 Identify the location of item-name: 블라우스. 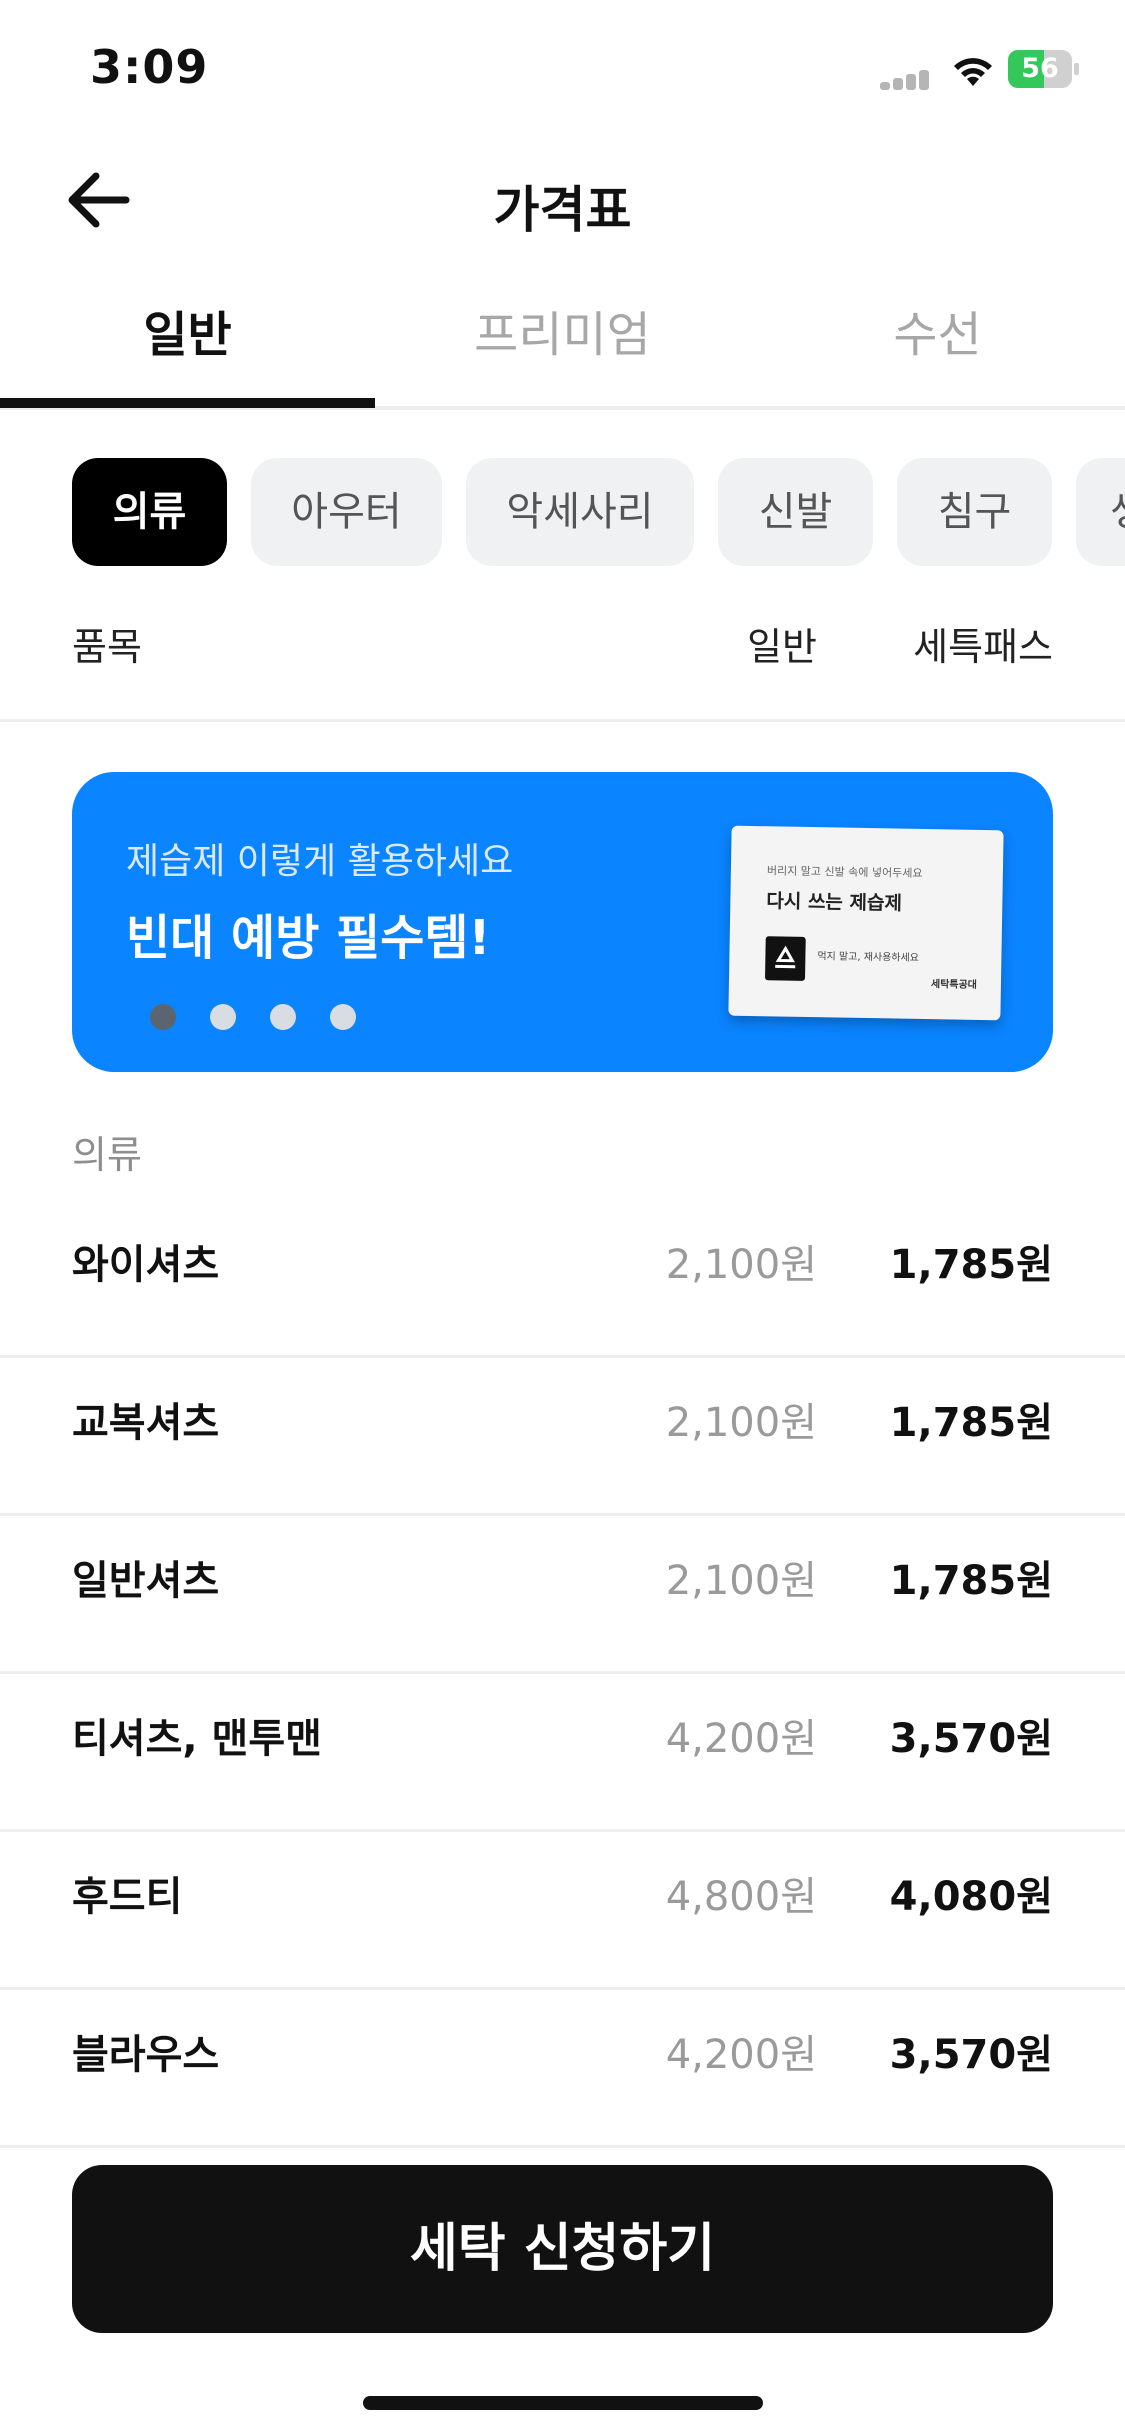
(146, 2055).